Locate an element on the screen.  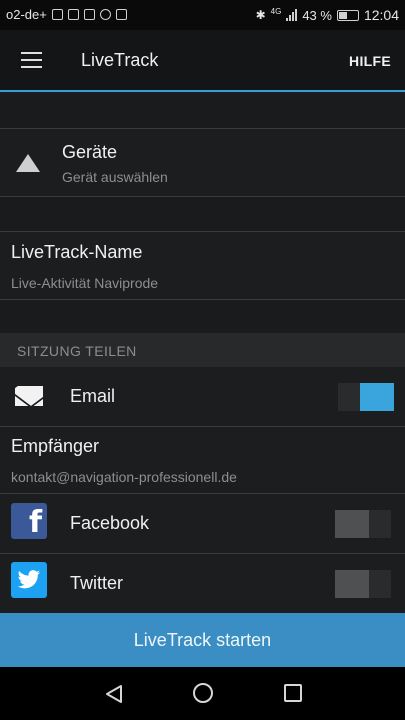
status-bar: o2-de+ ✱ 4G 43 % 12:04 is located at coordinates (202, 15).